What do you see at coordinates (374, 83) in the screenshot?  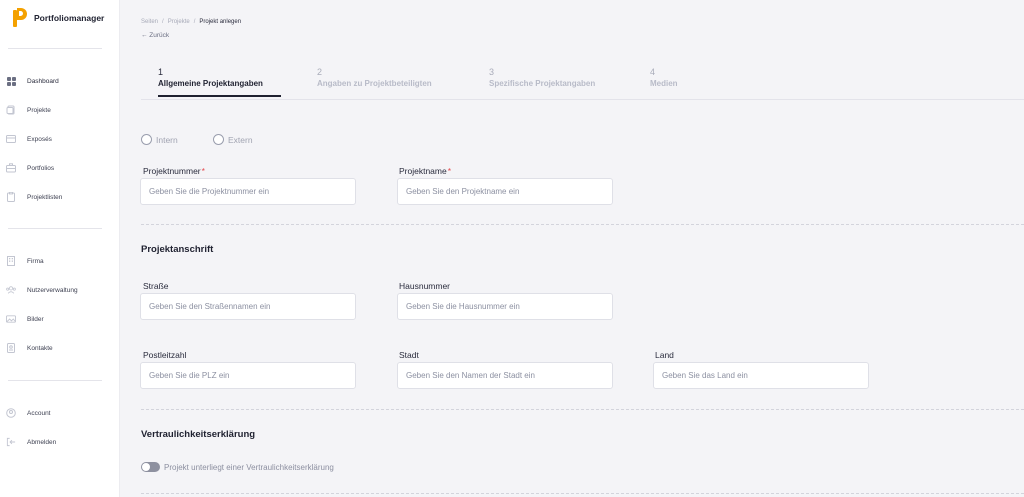 I see `step-label: Angaben zu Projektbeteiligten` at bounding box center [374, 83].